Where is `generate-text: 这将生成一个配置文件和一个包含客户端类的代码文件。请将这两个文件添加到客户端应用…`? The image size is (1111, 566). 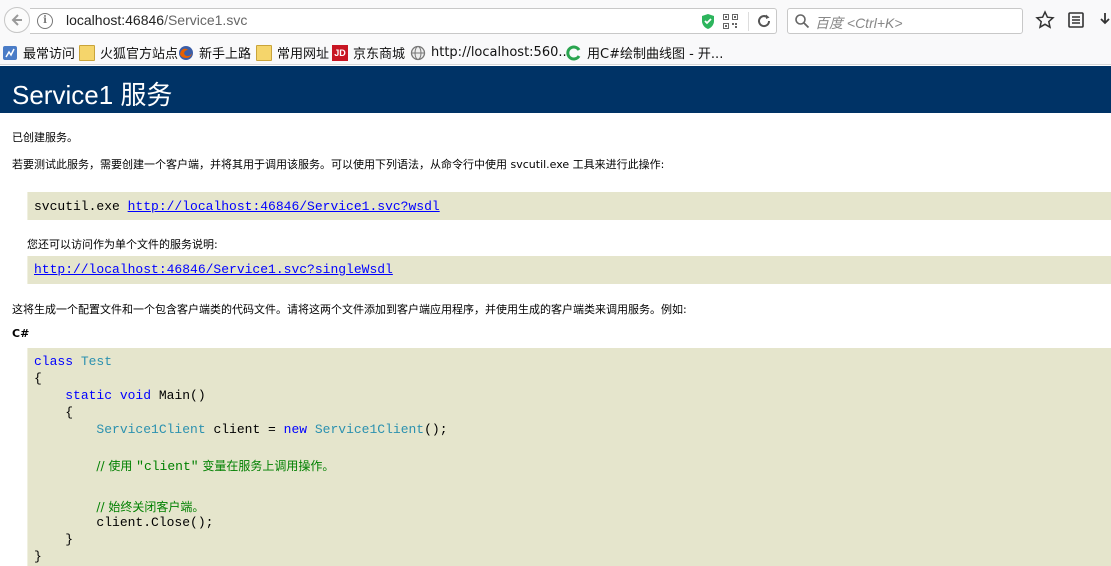
generate-text: 这将生成一个配置文件和一个包含客户端类的代码文件。请将这两个文件添加到客户端应用… is located at coordinates (349, 309).